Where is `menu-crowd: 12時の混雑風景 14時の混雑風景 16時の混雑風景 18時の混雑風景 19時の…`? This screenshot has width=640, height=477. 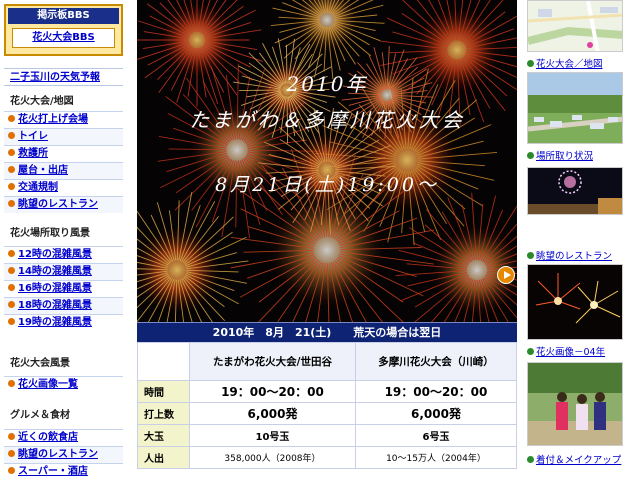 menu-crowd: 12時の混雑風景 14時の混雑風景 16時の混雑風景 18時の混雑風景 19時の… is located at coordinates (63, 288).